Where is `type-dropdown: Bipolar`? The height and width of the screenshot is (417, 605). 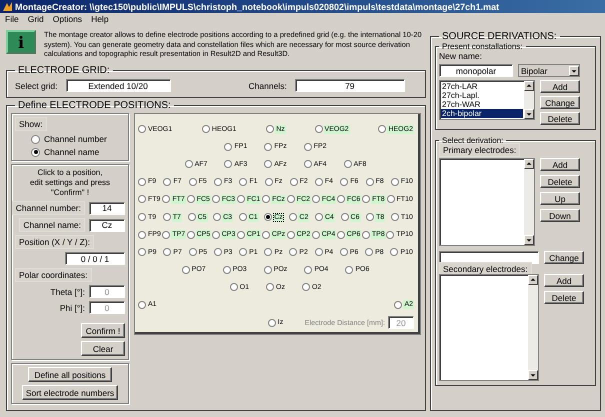
type-dropdown: Bipolar is located at coordinates (549, 70).